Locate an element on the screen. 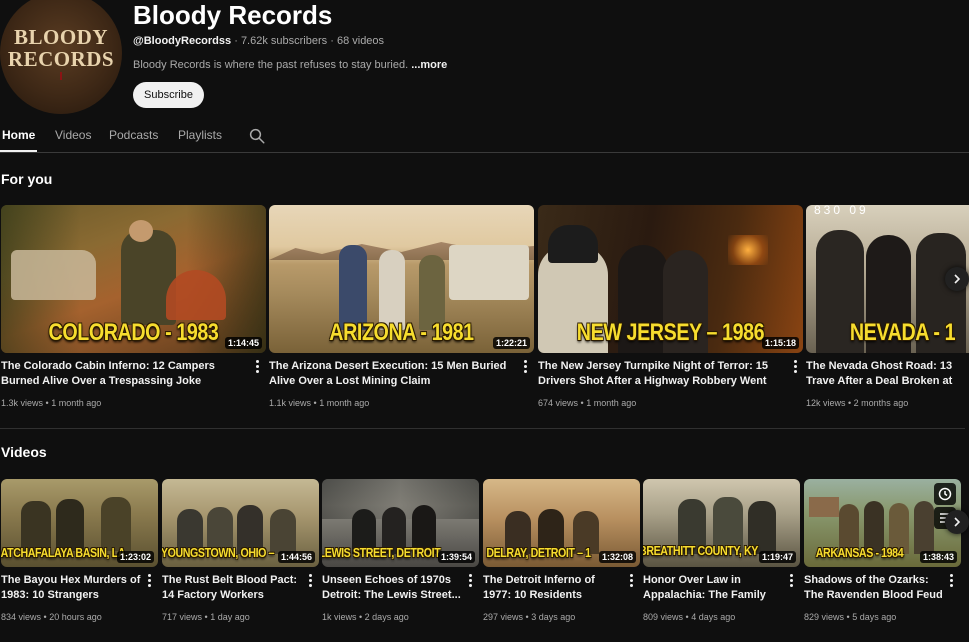  tabs-divider is located at coordinates (484, 152).